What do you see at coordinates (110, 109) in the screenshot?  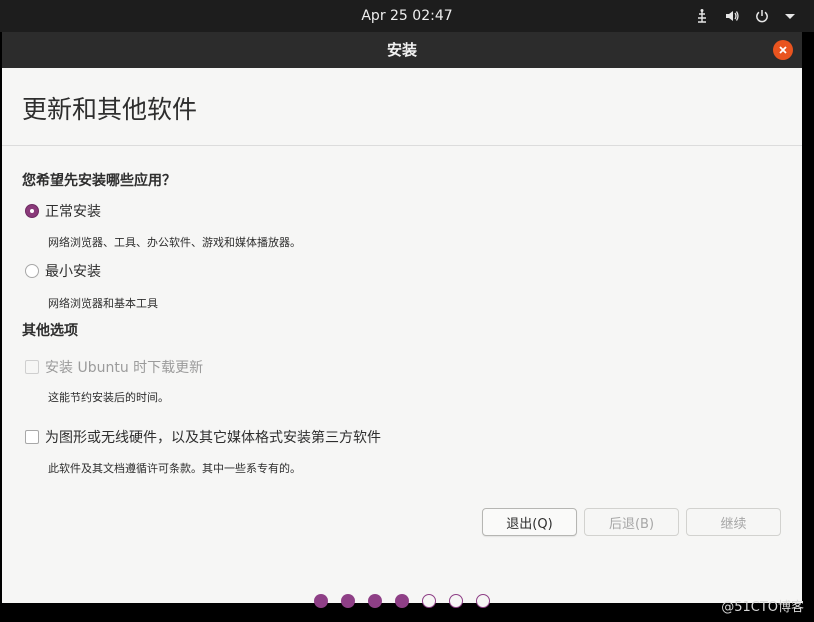 I see `page-title: 更新和其他软件` at bounding box center [110, 109].